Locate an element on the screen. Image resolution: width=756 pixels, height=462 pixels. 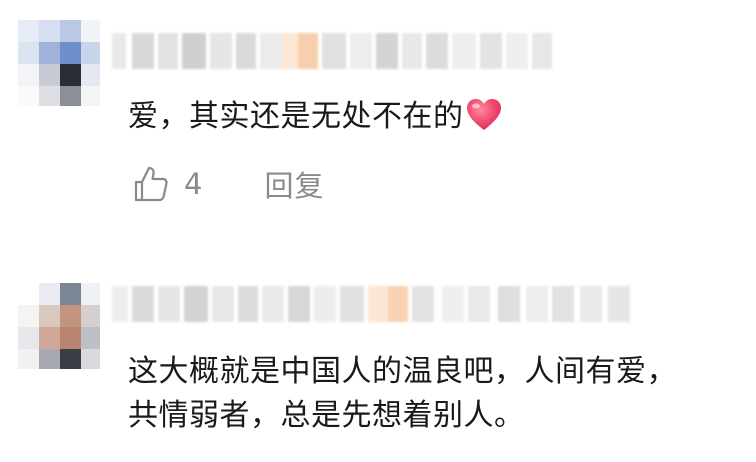
comment-text: 这大概就是中国人的温良吧，人间有爱， 共情弱者，总是先想着别人。 is located at coordinates (402, 394).